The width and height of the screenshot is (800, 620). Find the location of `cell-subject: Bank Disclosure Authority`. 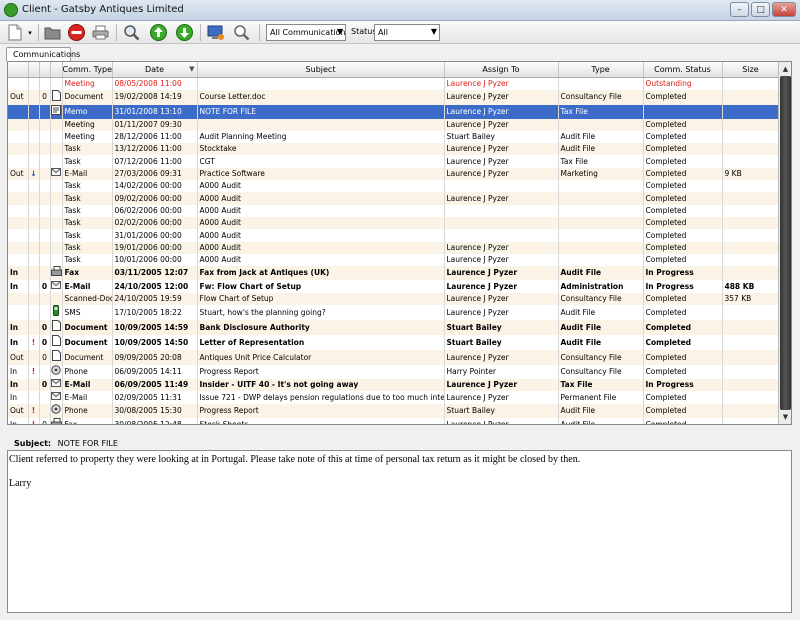

cell-subject: Bank Disclosure Authority is located at coordinates (321, 328).